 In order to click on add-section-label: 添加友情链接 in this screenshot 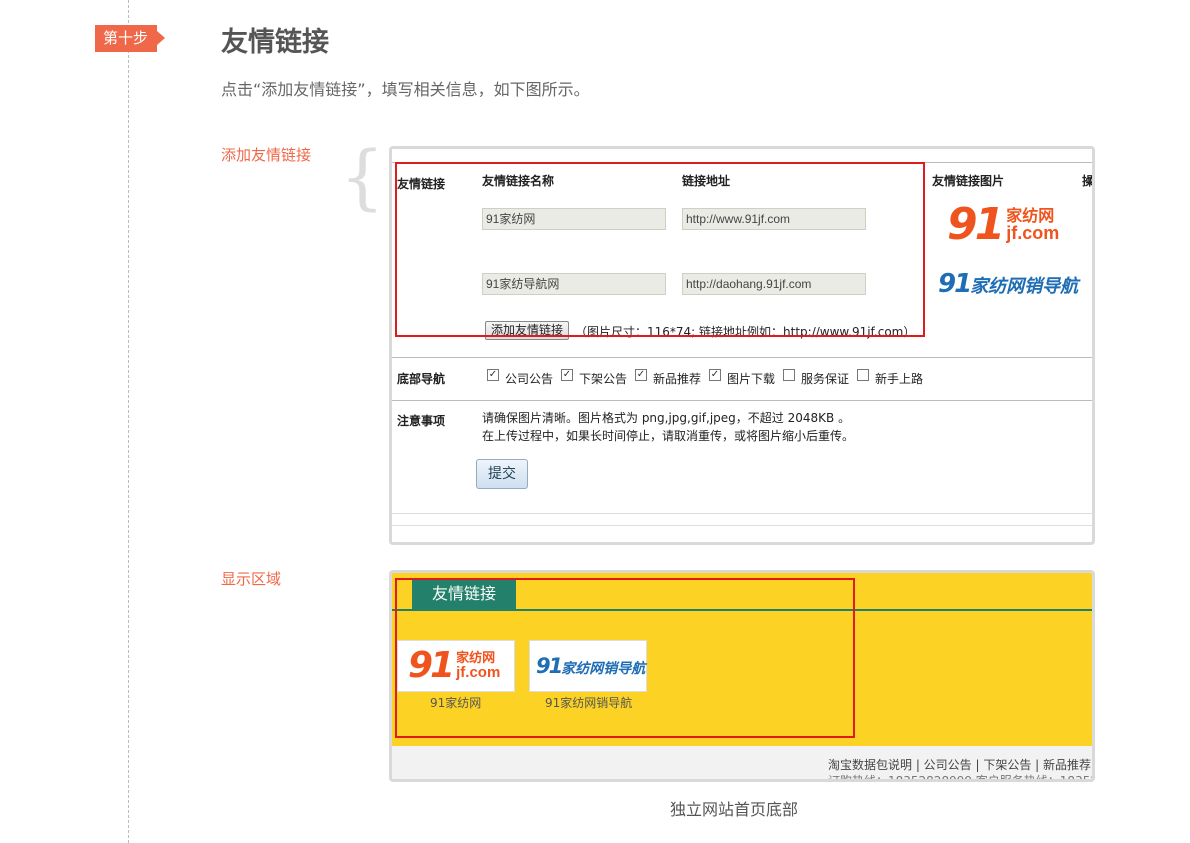, I will do `click(266, 155)`.